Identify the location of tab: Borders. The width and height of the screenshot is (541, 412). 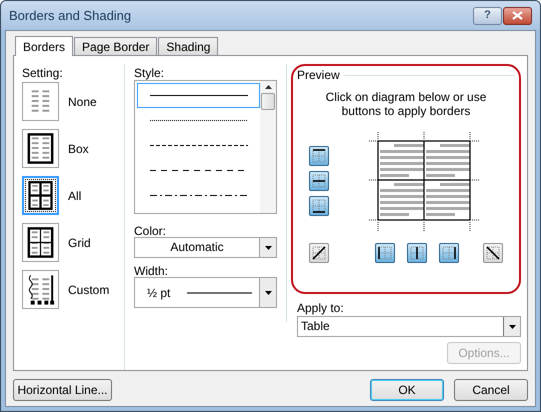
(44, 46).